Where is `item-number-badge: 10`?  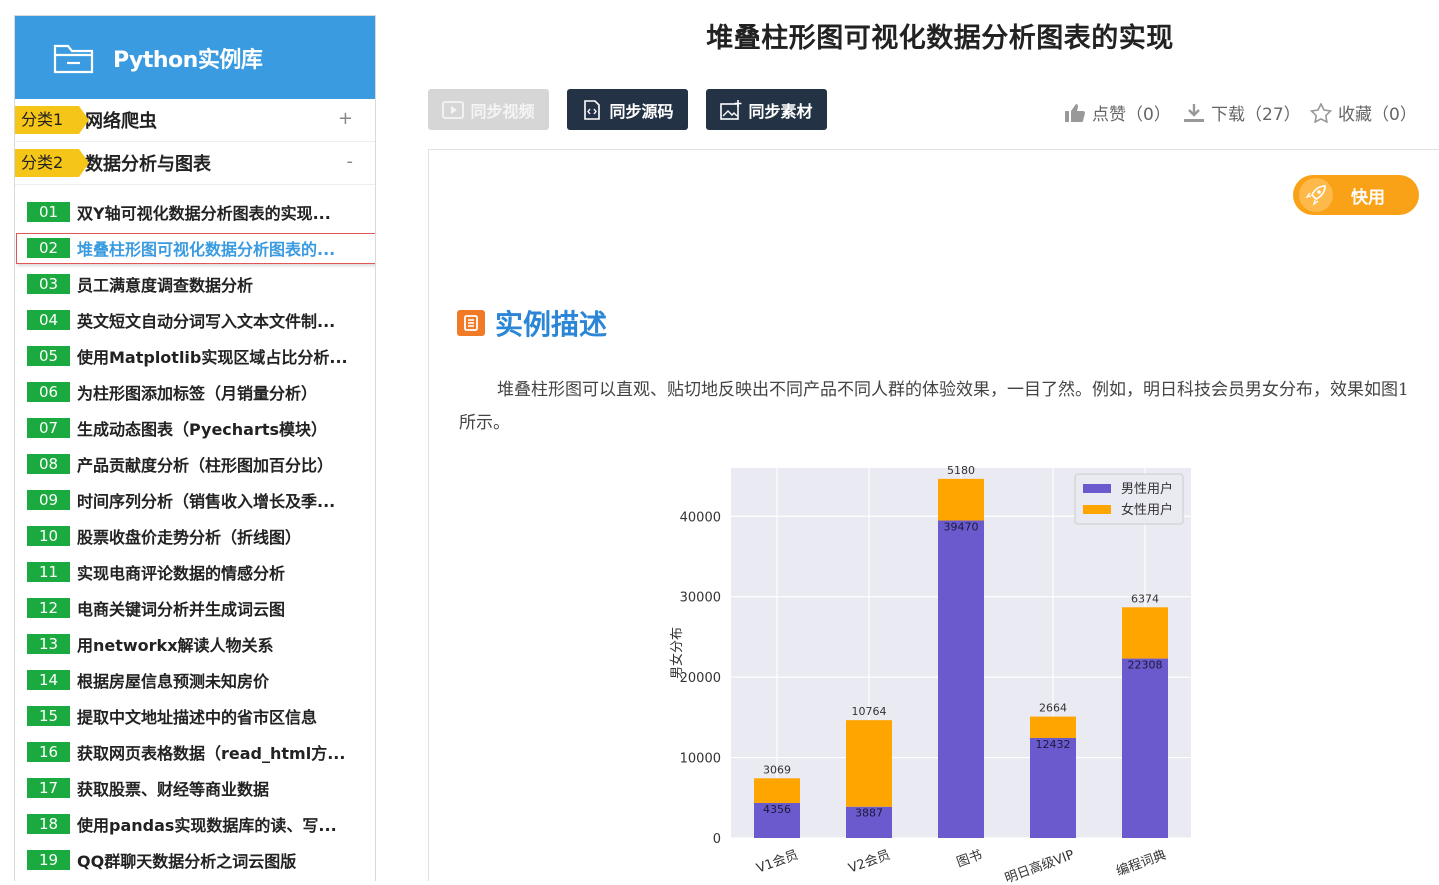
item-number-badge: 10 is located at coordinates (48, 536).